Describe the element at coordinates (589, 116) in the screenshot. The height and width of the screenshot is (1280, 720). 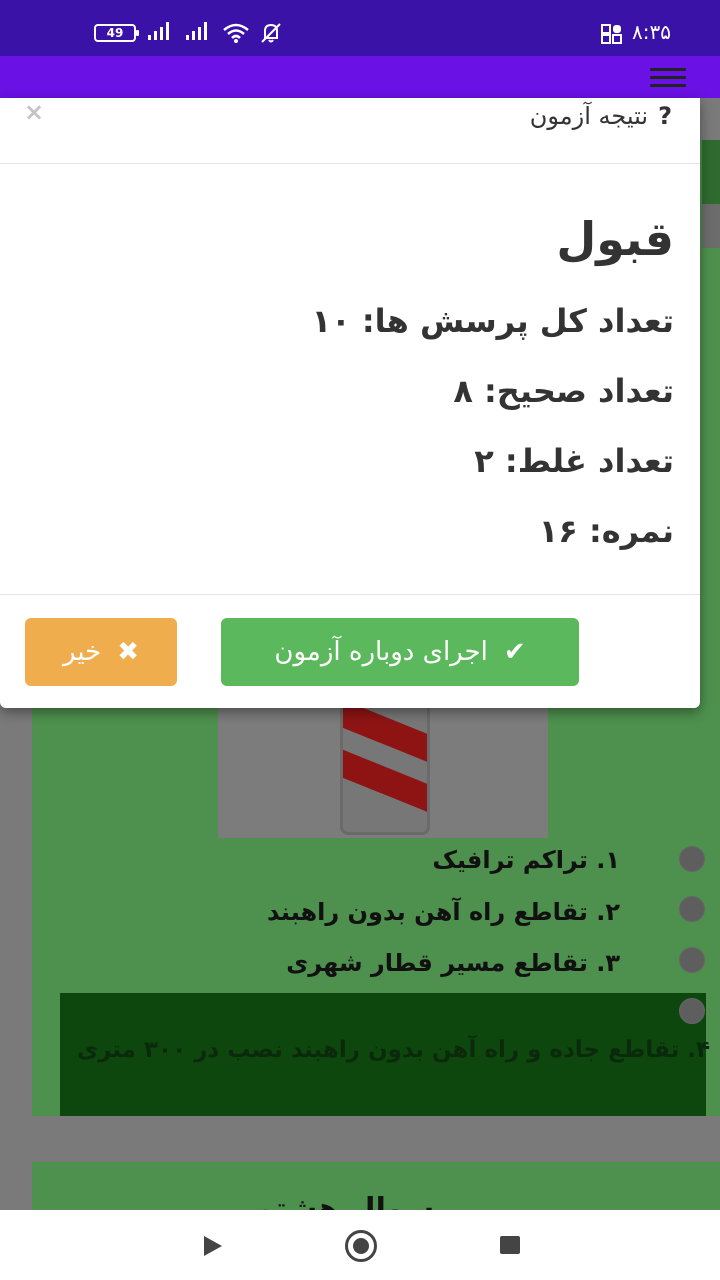
I see `dialog-title-text: نتیجه آزمون` at that location.